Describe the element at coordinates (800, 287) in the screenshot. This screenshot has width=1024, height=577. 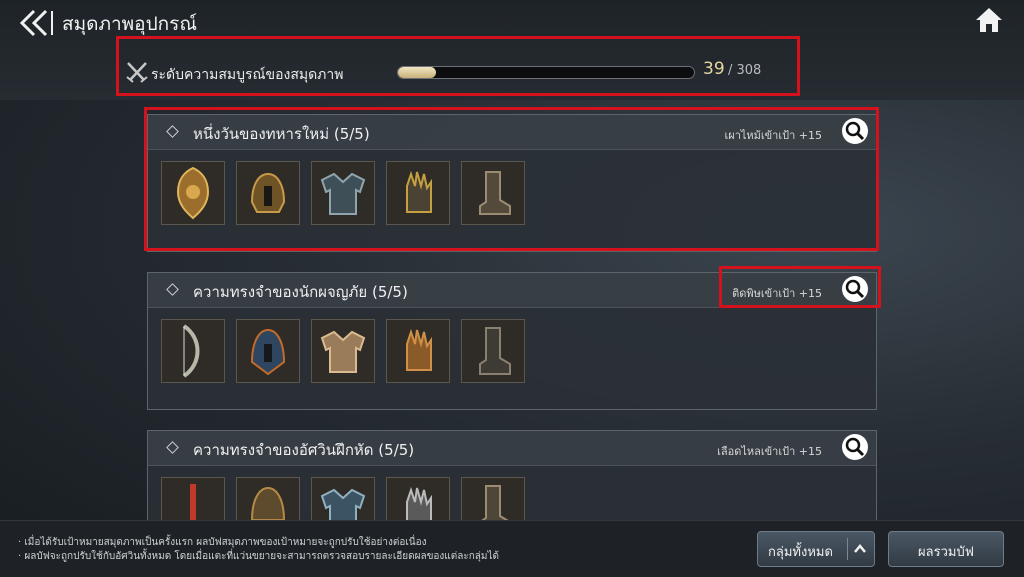
I see `highlight-box-bonus` at that location.